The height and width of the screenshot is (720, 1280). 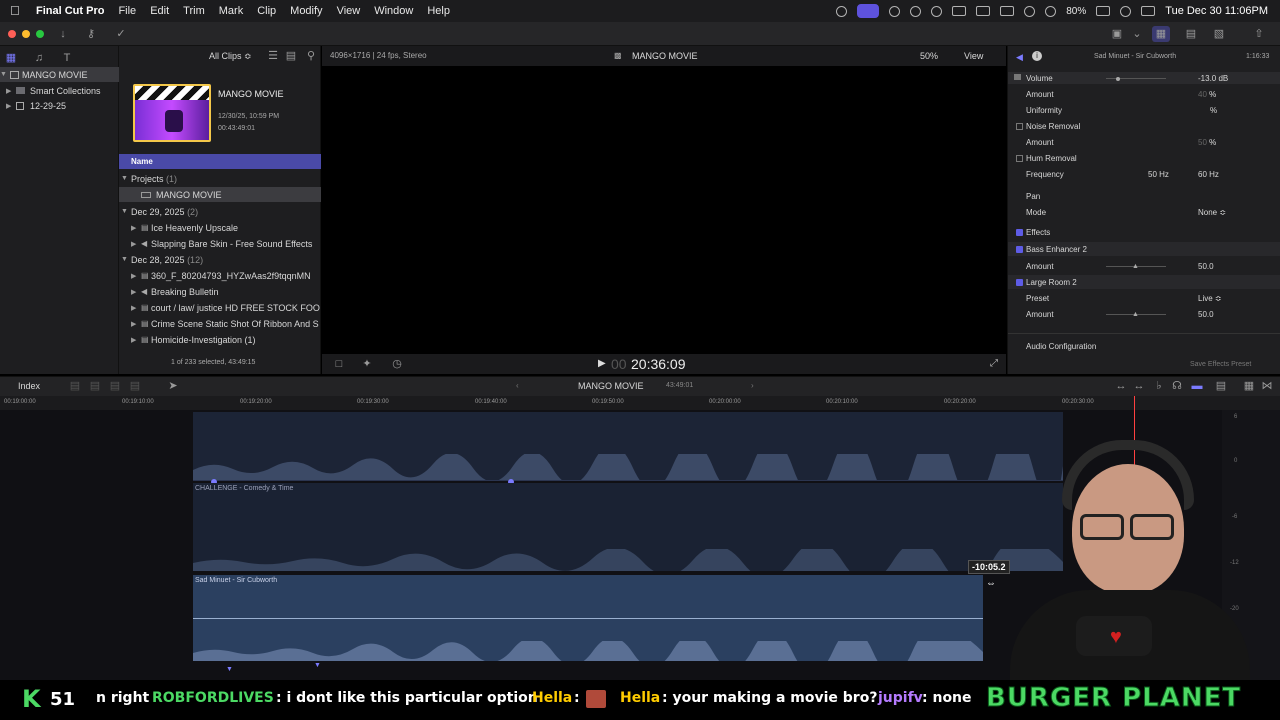 I want to click on audio-configuration-header: Audio Configuration, so click(x=1061, y=346).